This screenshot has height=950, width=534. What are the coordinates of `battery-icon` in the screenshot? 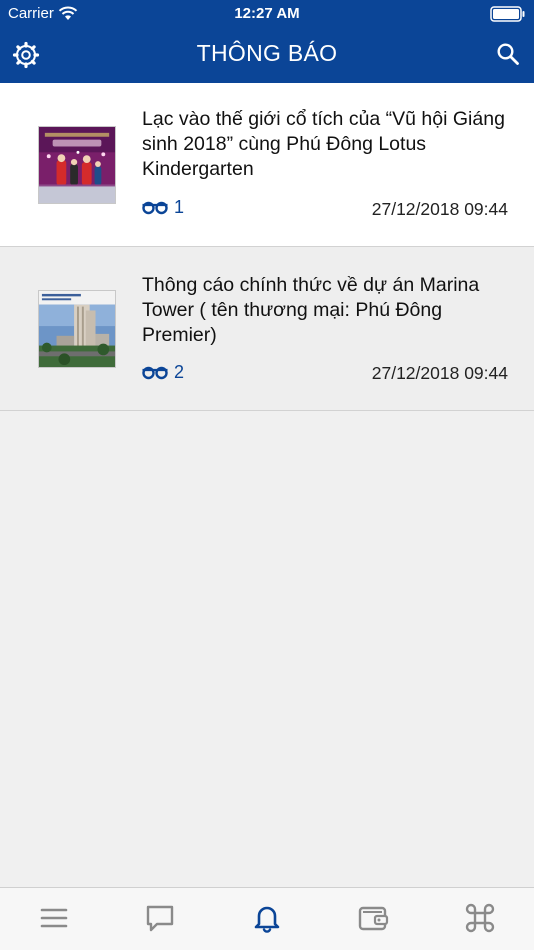 It's located at (507, 14).